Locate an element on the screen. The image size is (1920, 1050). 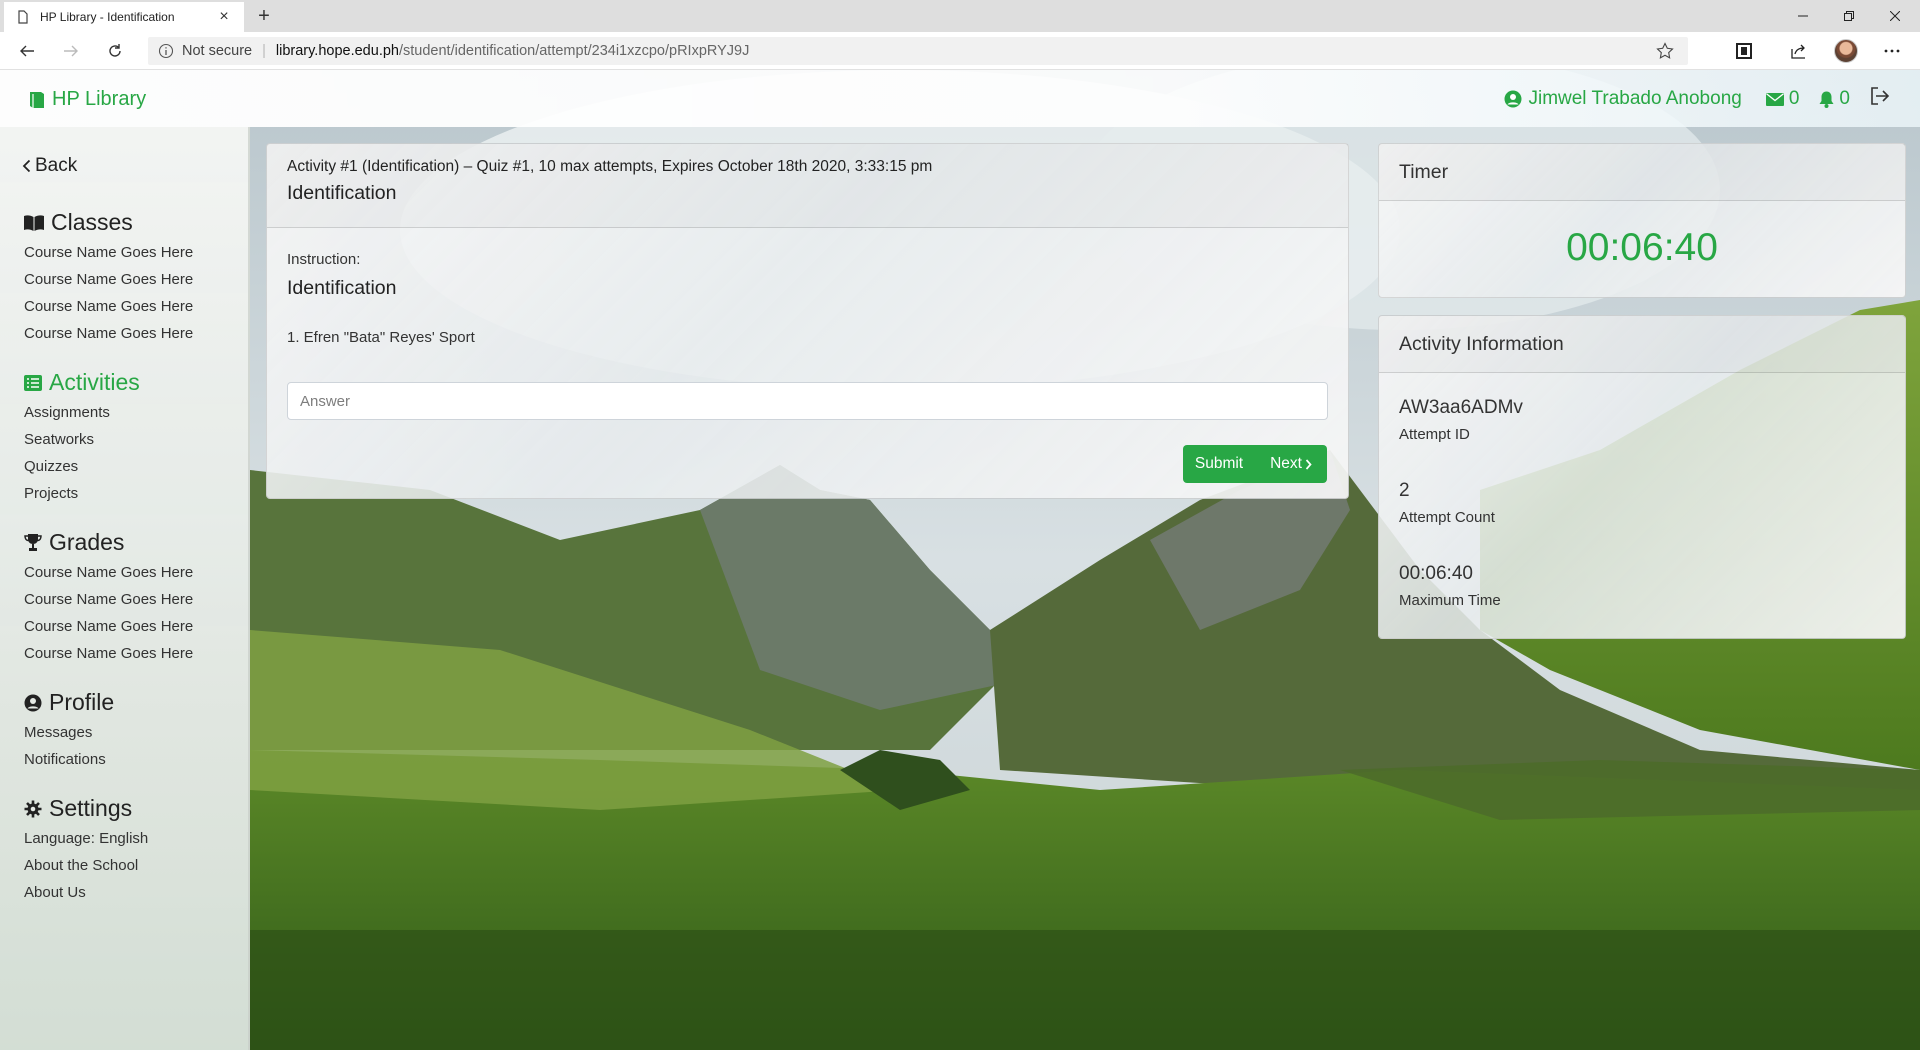
sign-out-icon is located at coordinates (1880, 99).